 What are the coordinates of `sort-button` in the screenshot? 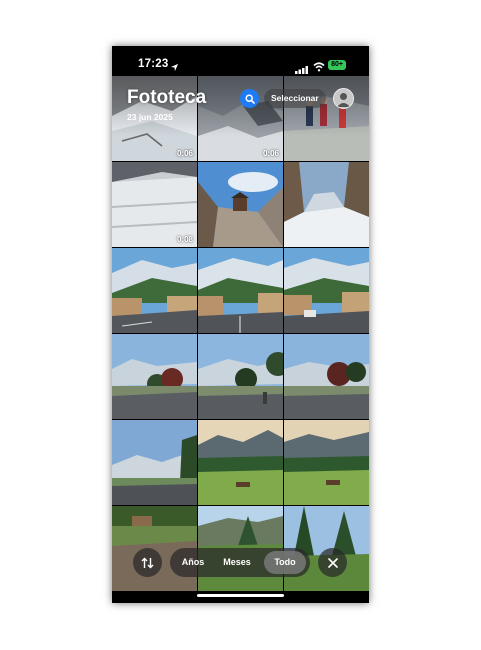 It's located at (147, 562).